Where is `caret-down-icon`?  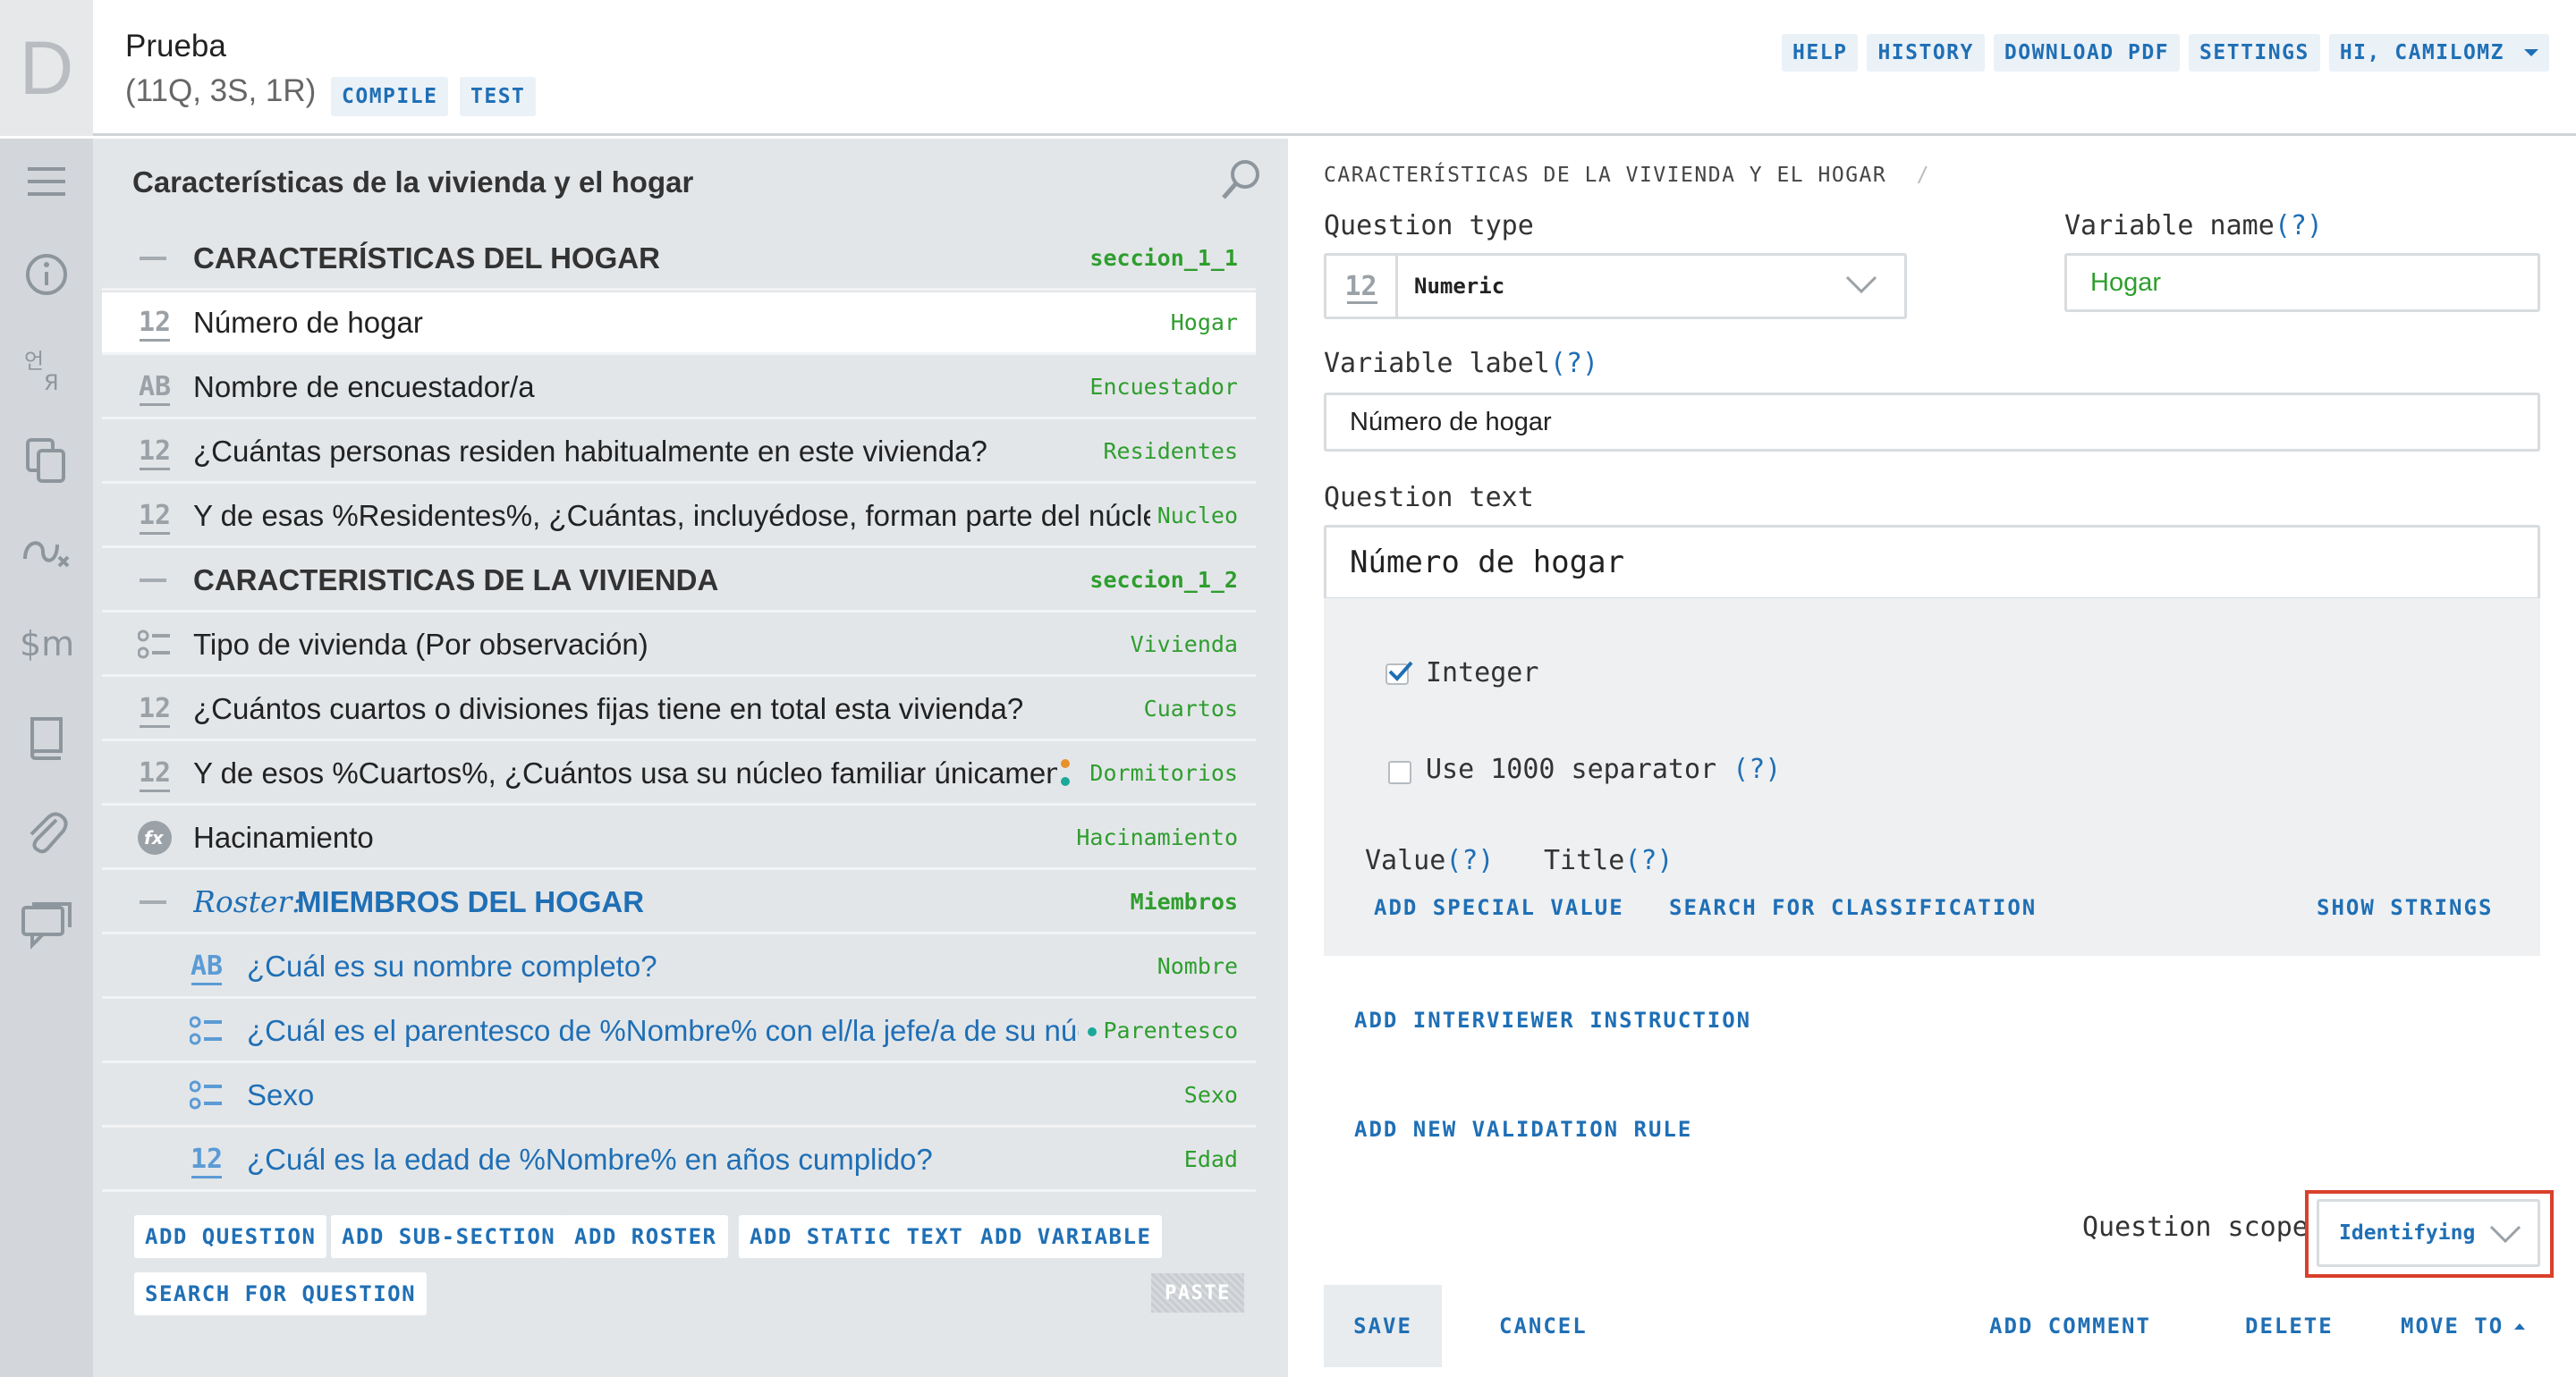
caret-down-icon is located at coordinates (2531, 52).